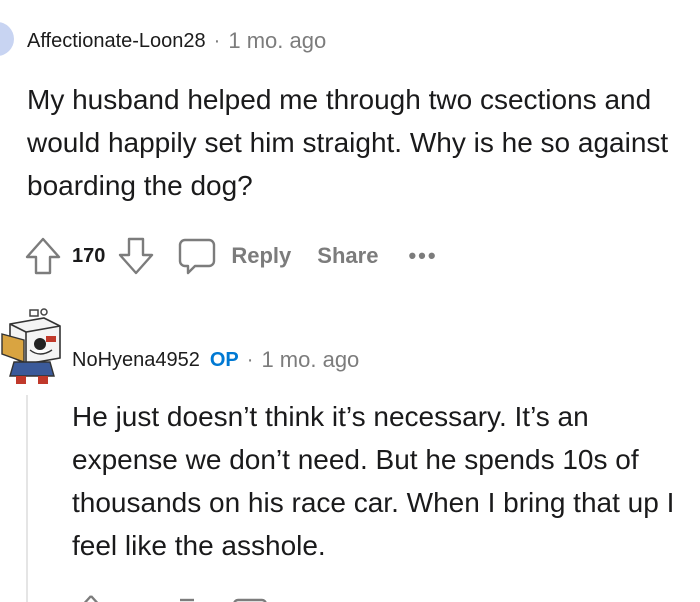 The width and height of the screenshot is (700, 602). I want to click on comment-meta: Affectionate-Loon28 · 1 mo. ago, so click(176, 41).